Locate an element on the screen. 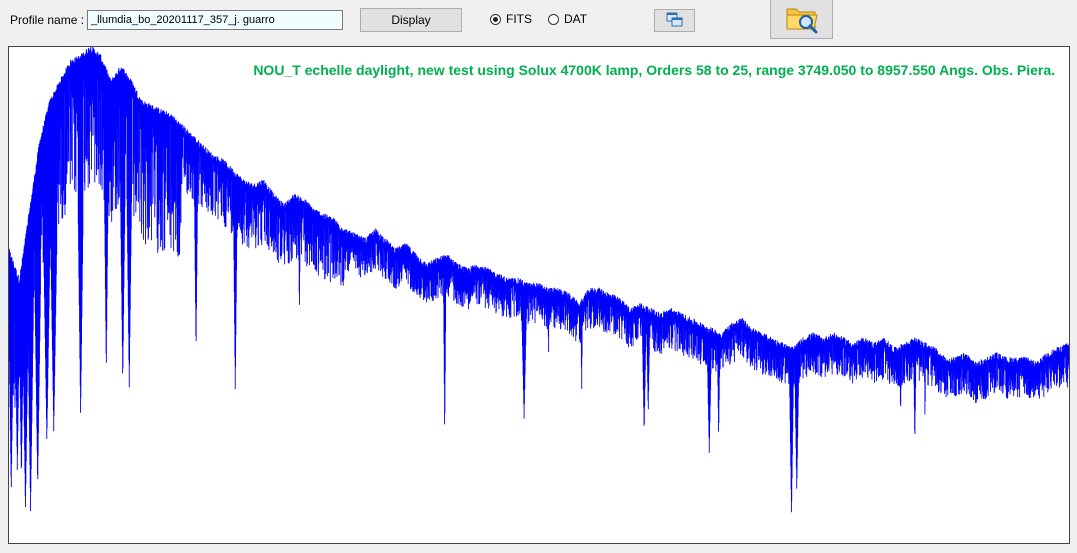  plot-edge is located at coordinates (1073, 295).